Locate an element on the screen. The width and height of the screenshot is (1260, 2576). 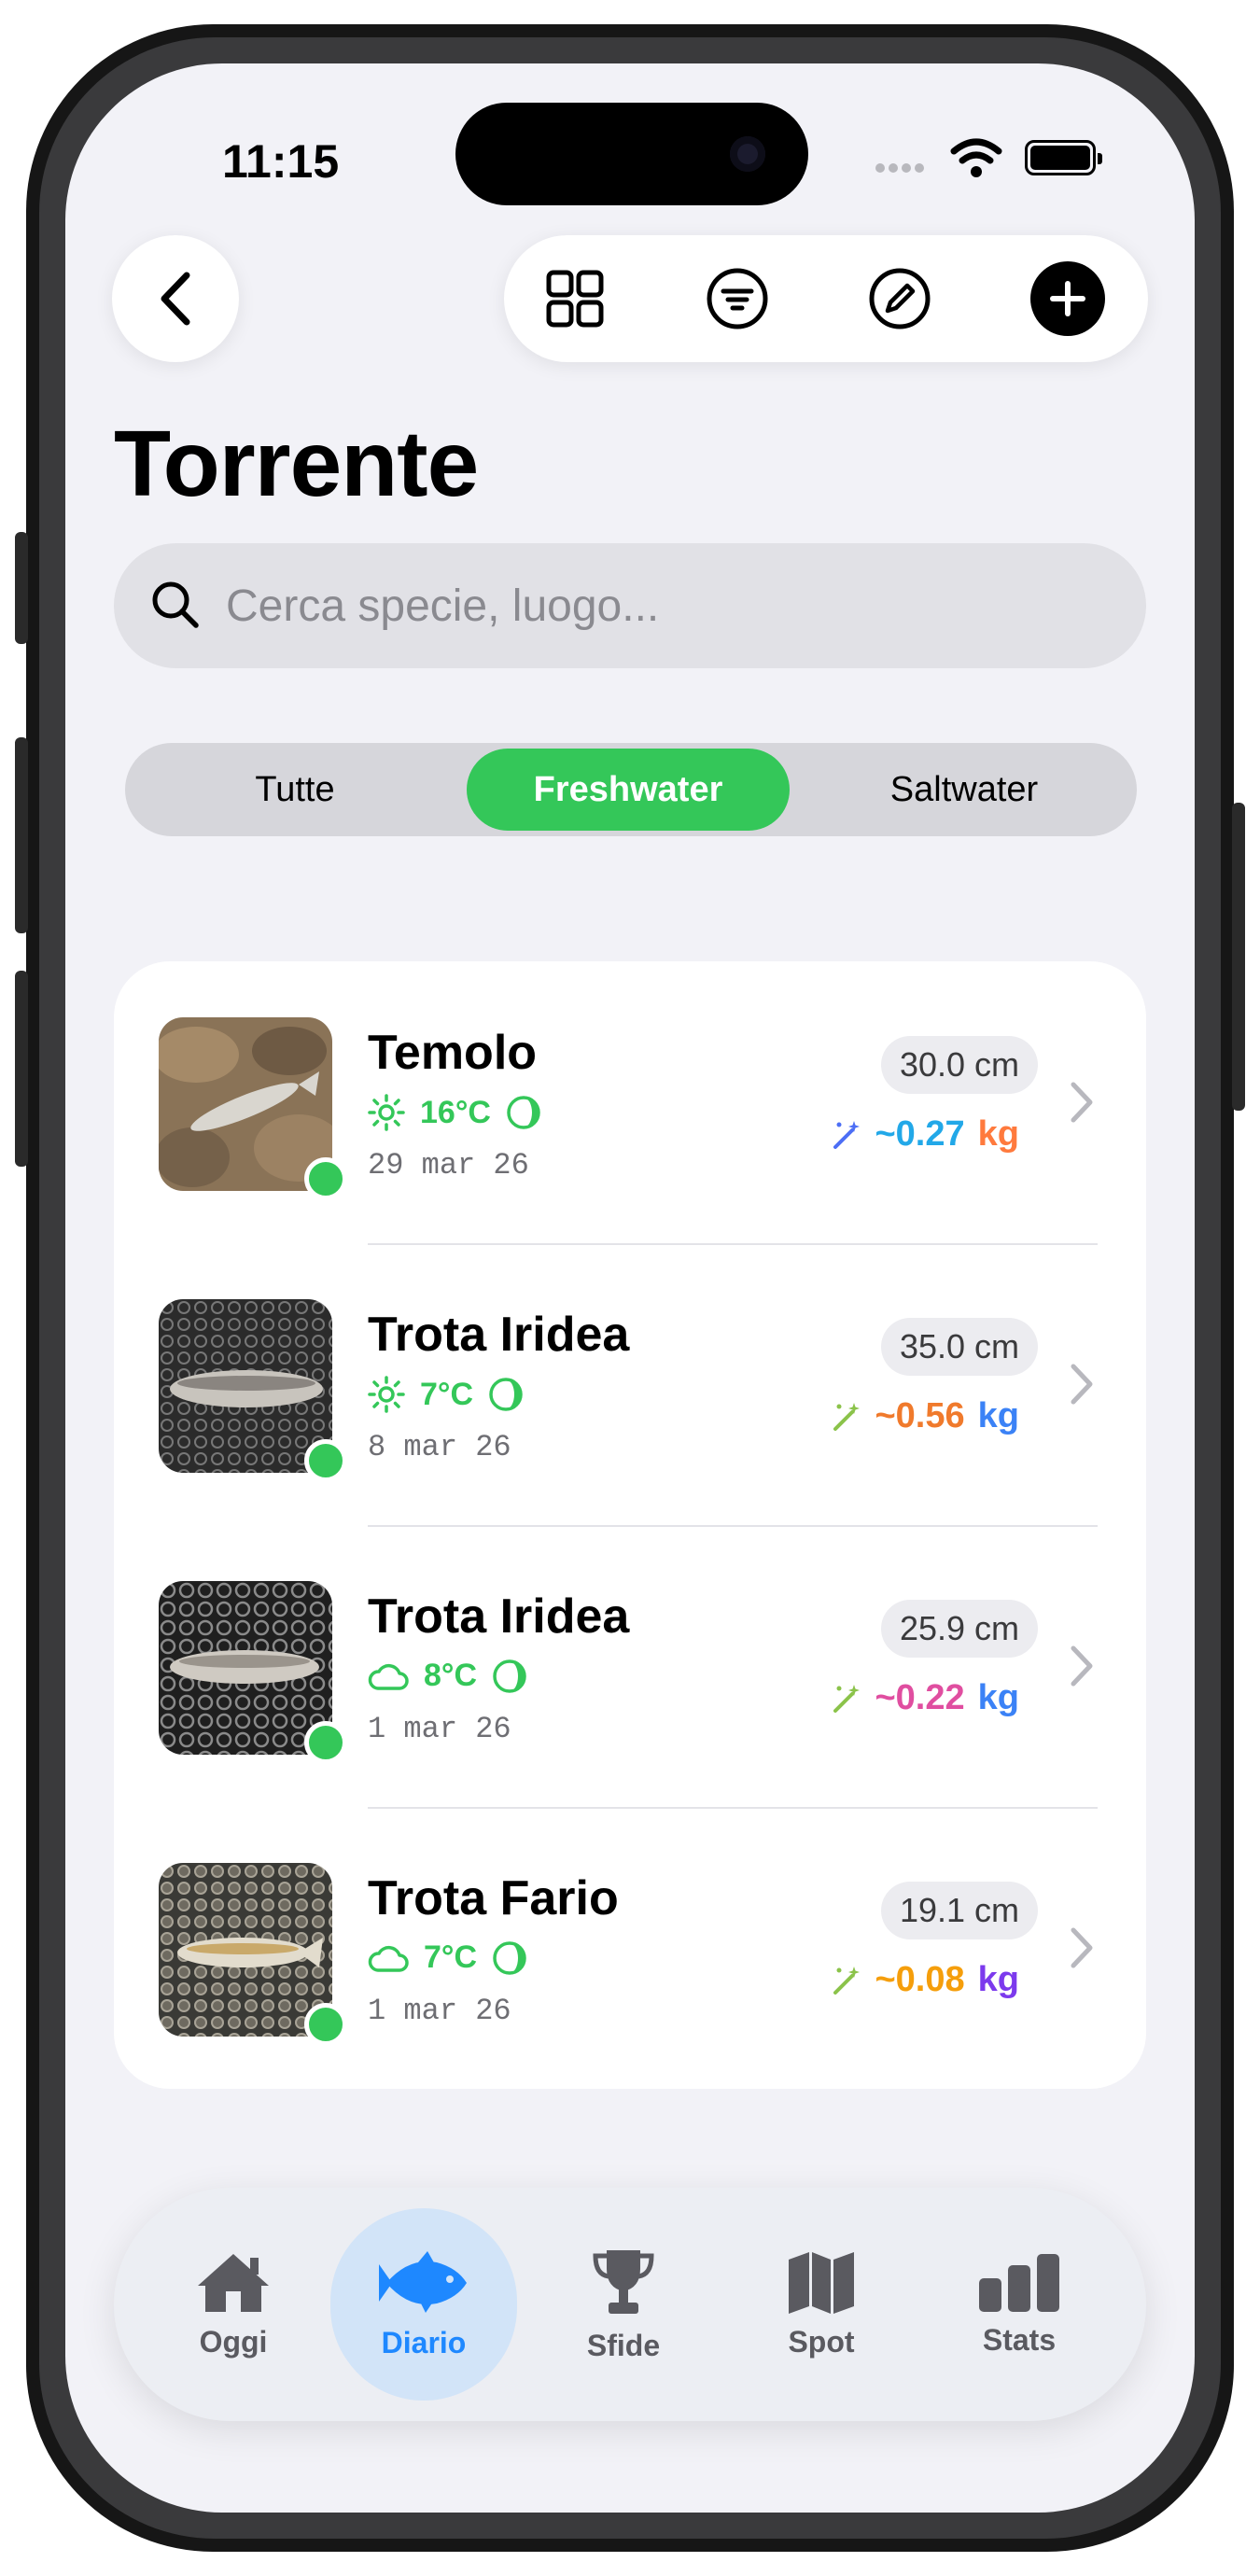
weight-value: ~0.08 is located at coordinates (920, 1979).